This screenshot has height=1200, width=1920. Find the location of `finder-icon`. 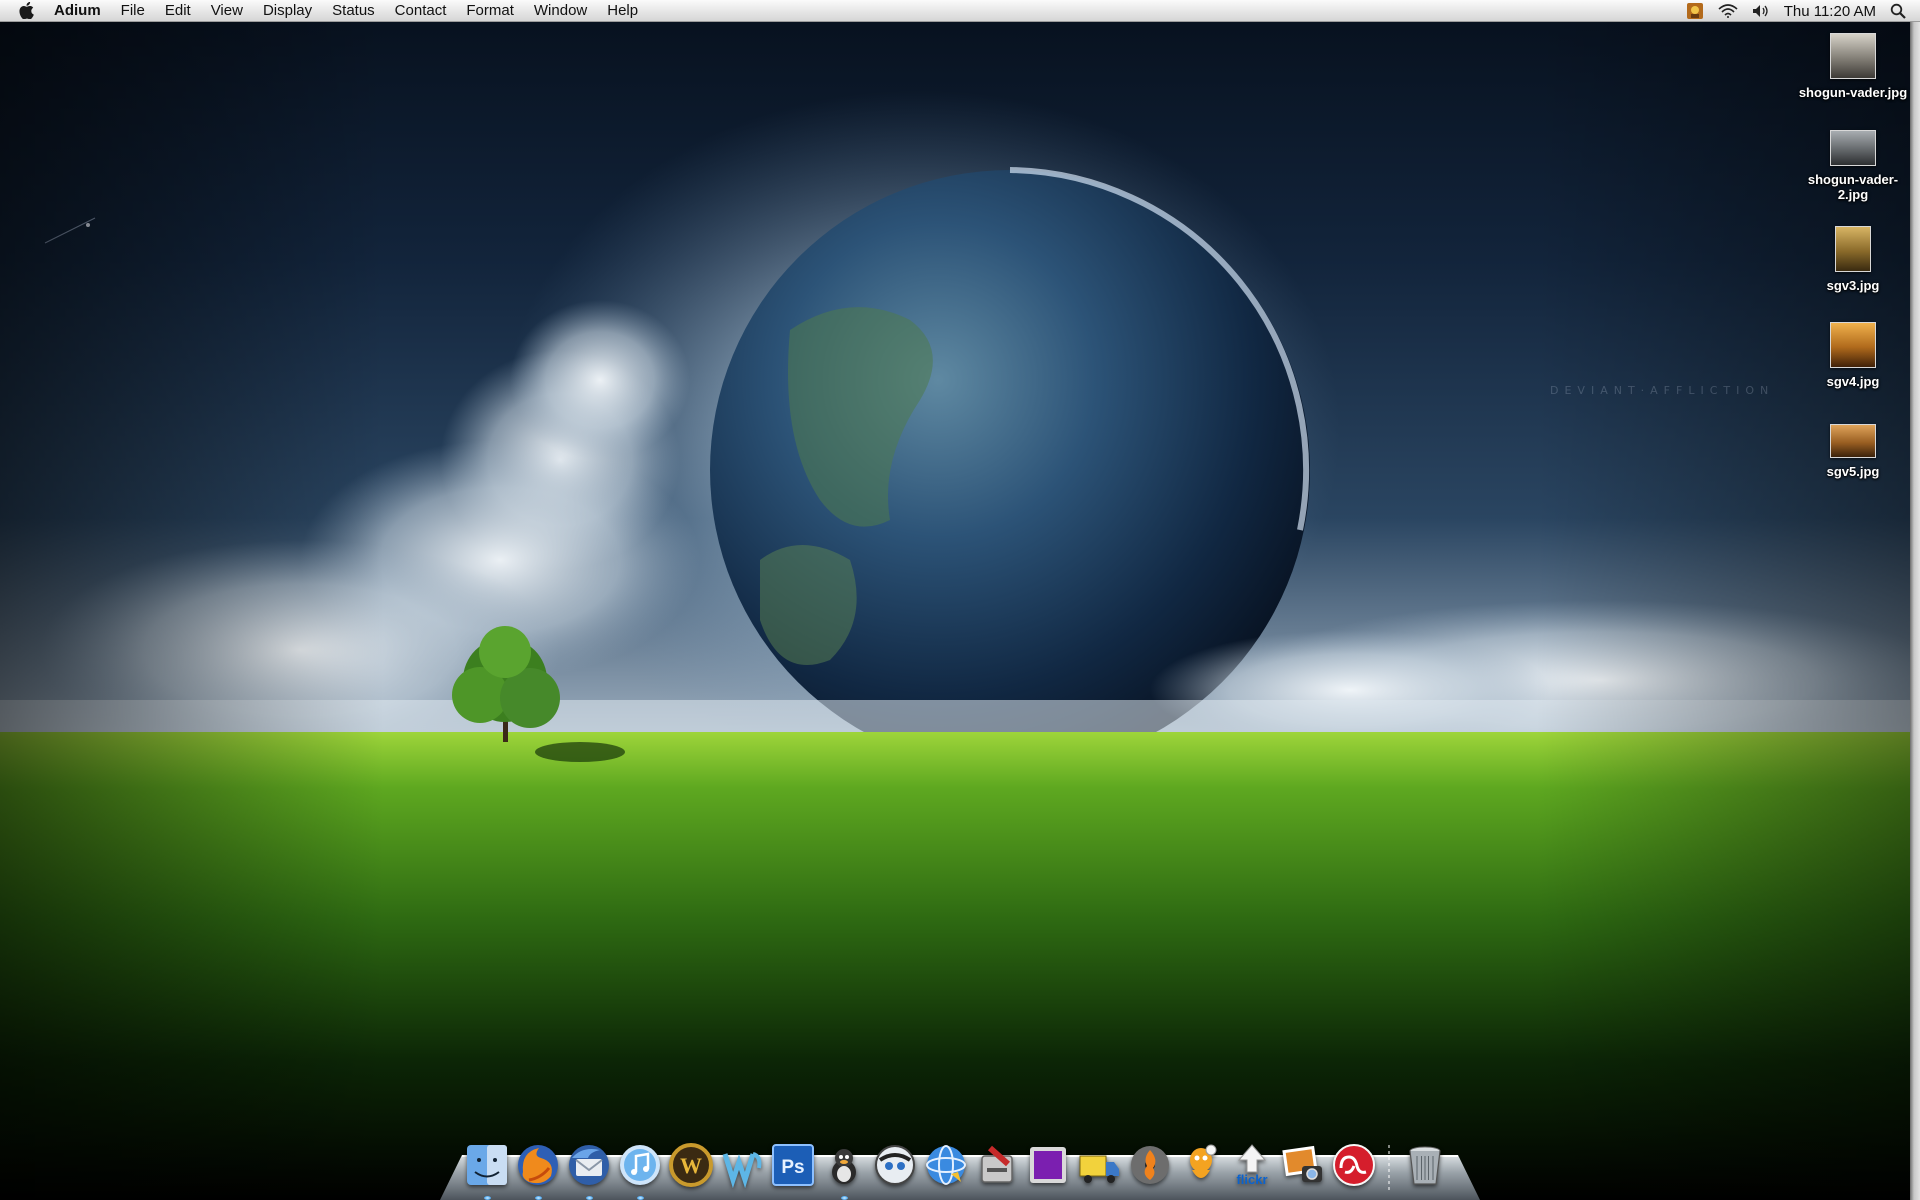

finder-icon is located at coordinates (486, 1165).